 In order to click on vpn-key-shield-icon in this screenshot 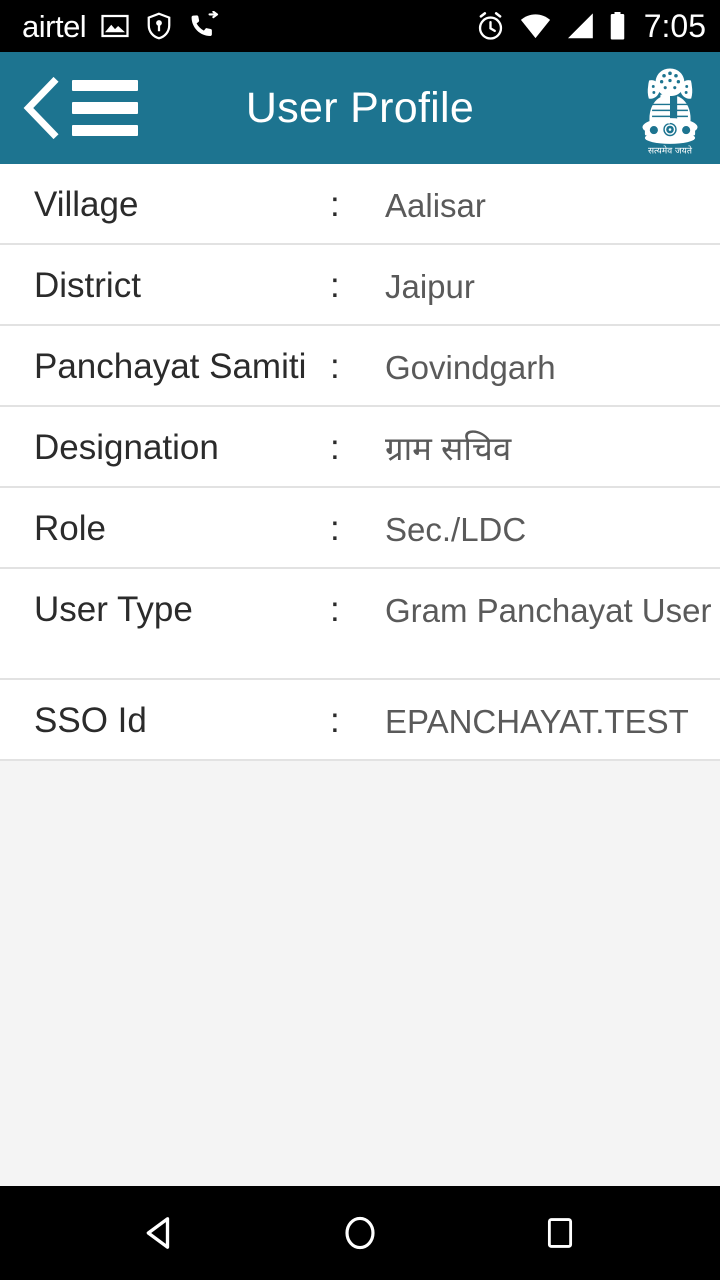, I will do `click(159, 26)`.